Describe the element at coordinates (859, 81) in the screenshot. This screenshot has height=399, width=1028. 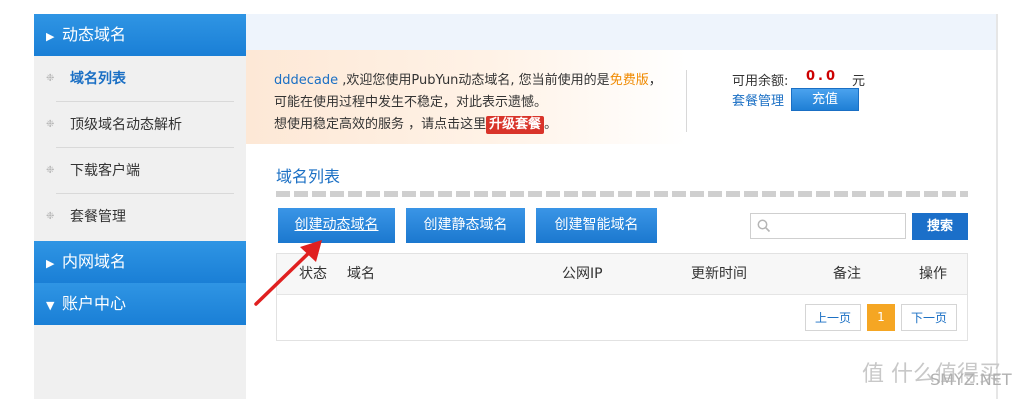
I see `balance-unit: 元` at that location.